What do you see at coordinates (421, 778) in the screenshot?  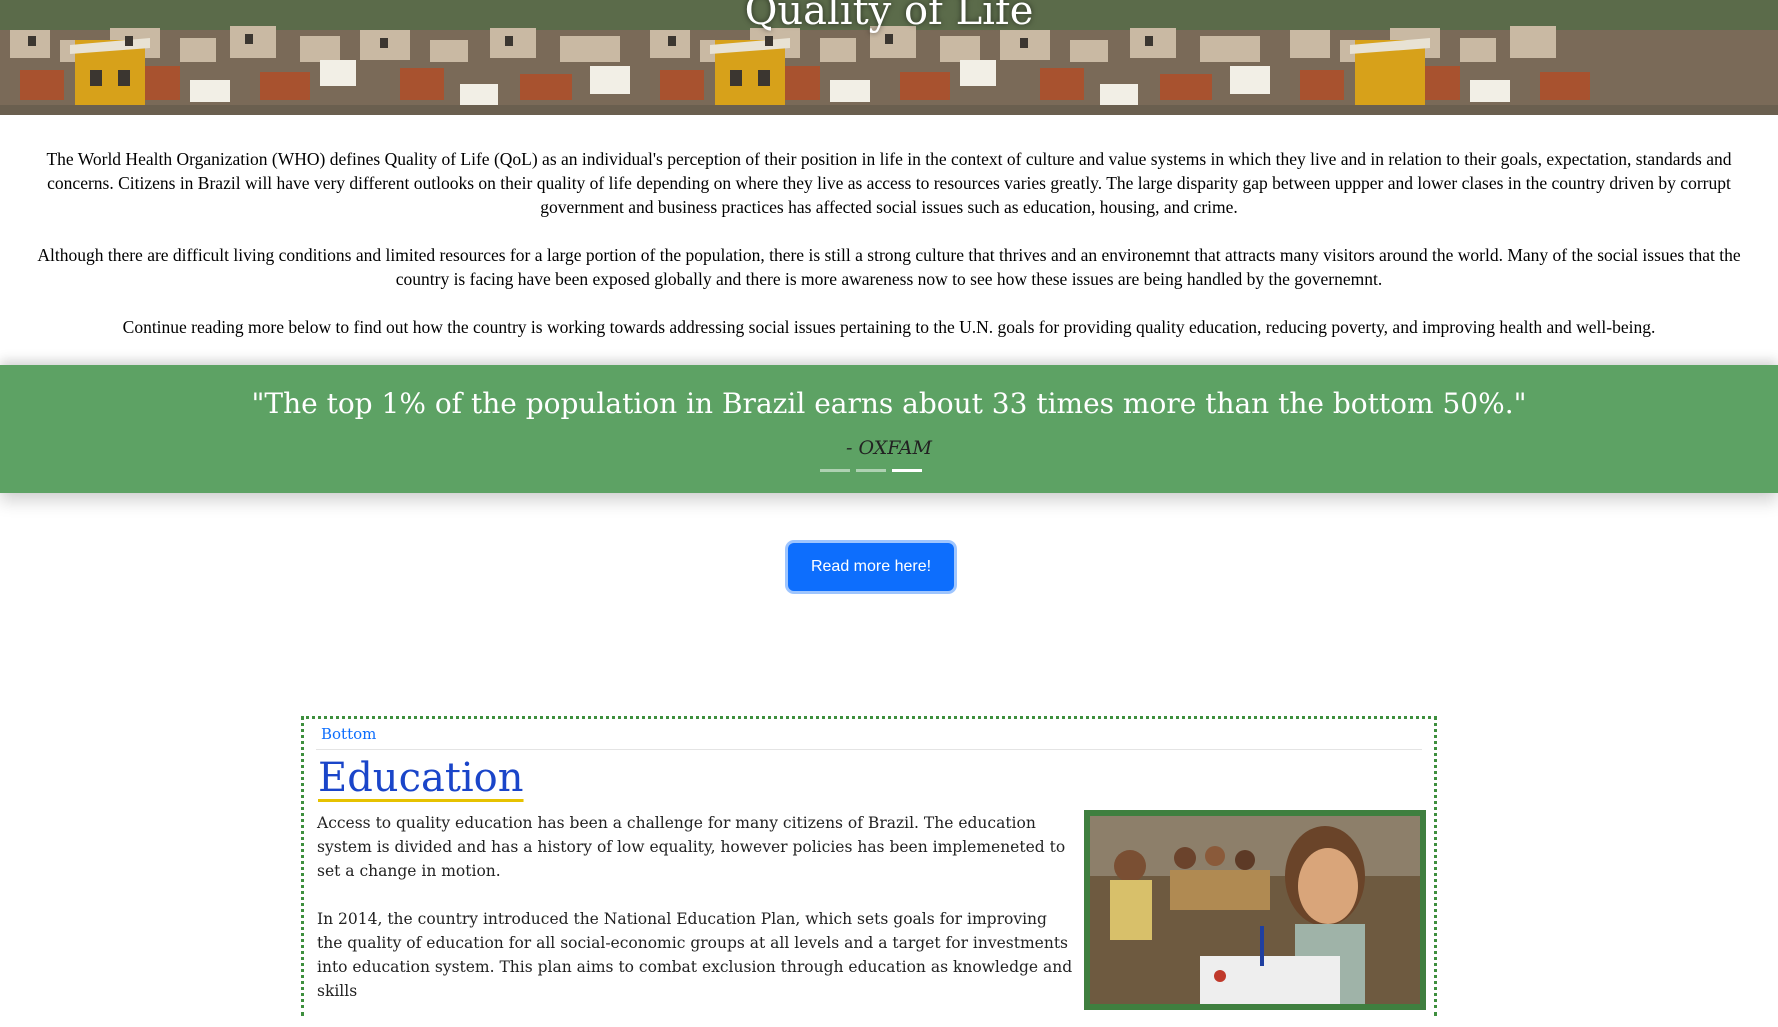 I see `education-heading: Education` at bounding box center [421, 778].